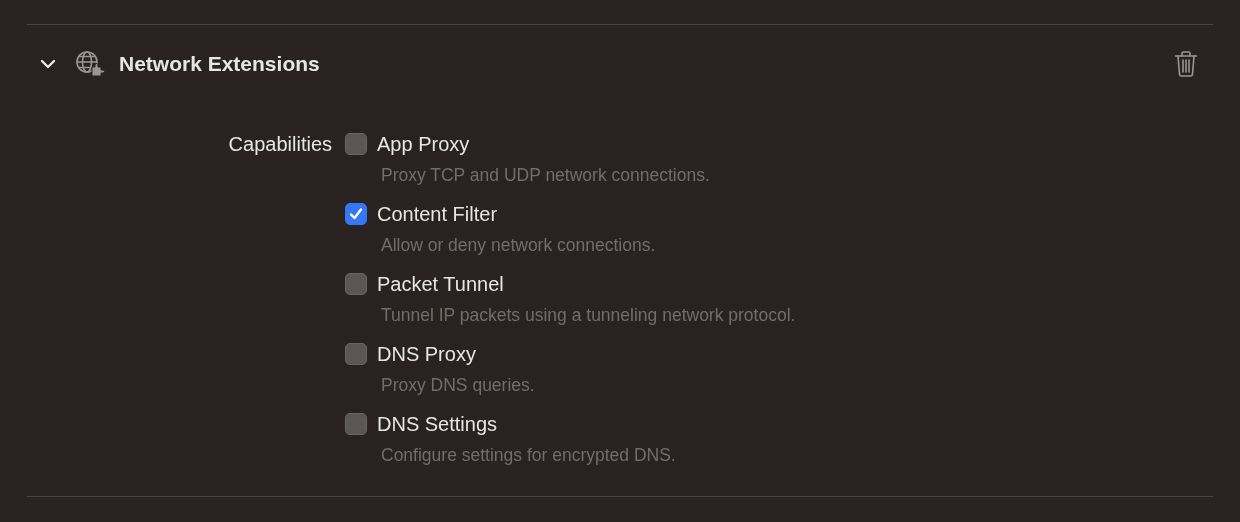 Image resolution: width=1240 pixels, height=522 pixels. I want to click on capability-name: DNS Proxy, so click(426, 354).